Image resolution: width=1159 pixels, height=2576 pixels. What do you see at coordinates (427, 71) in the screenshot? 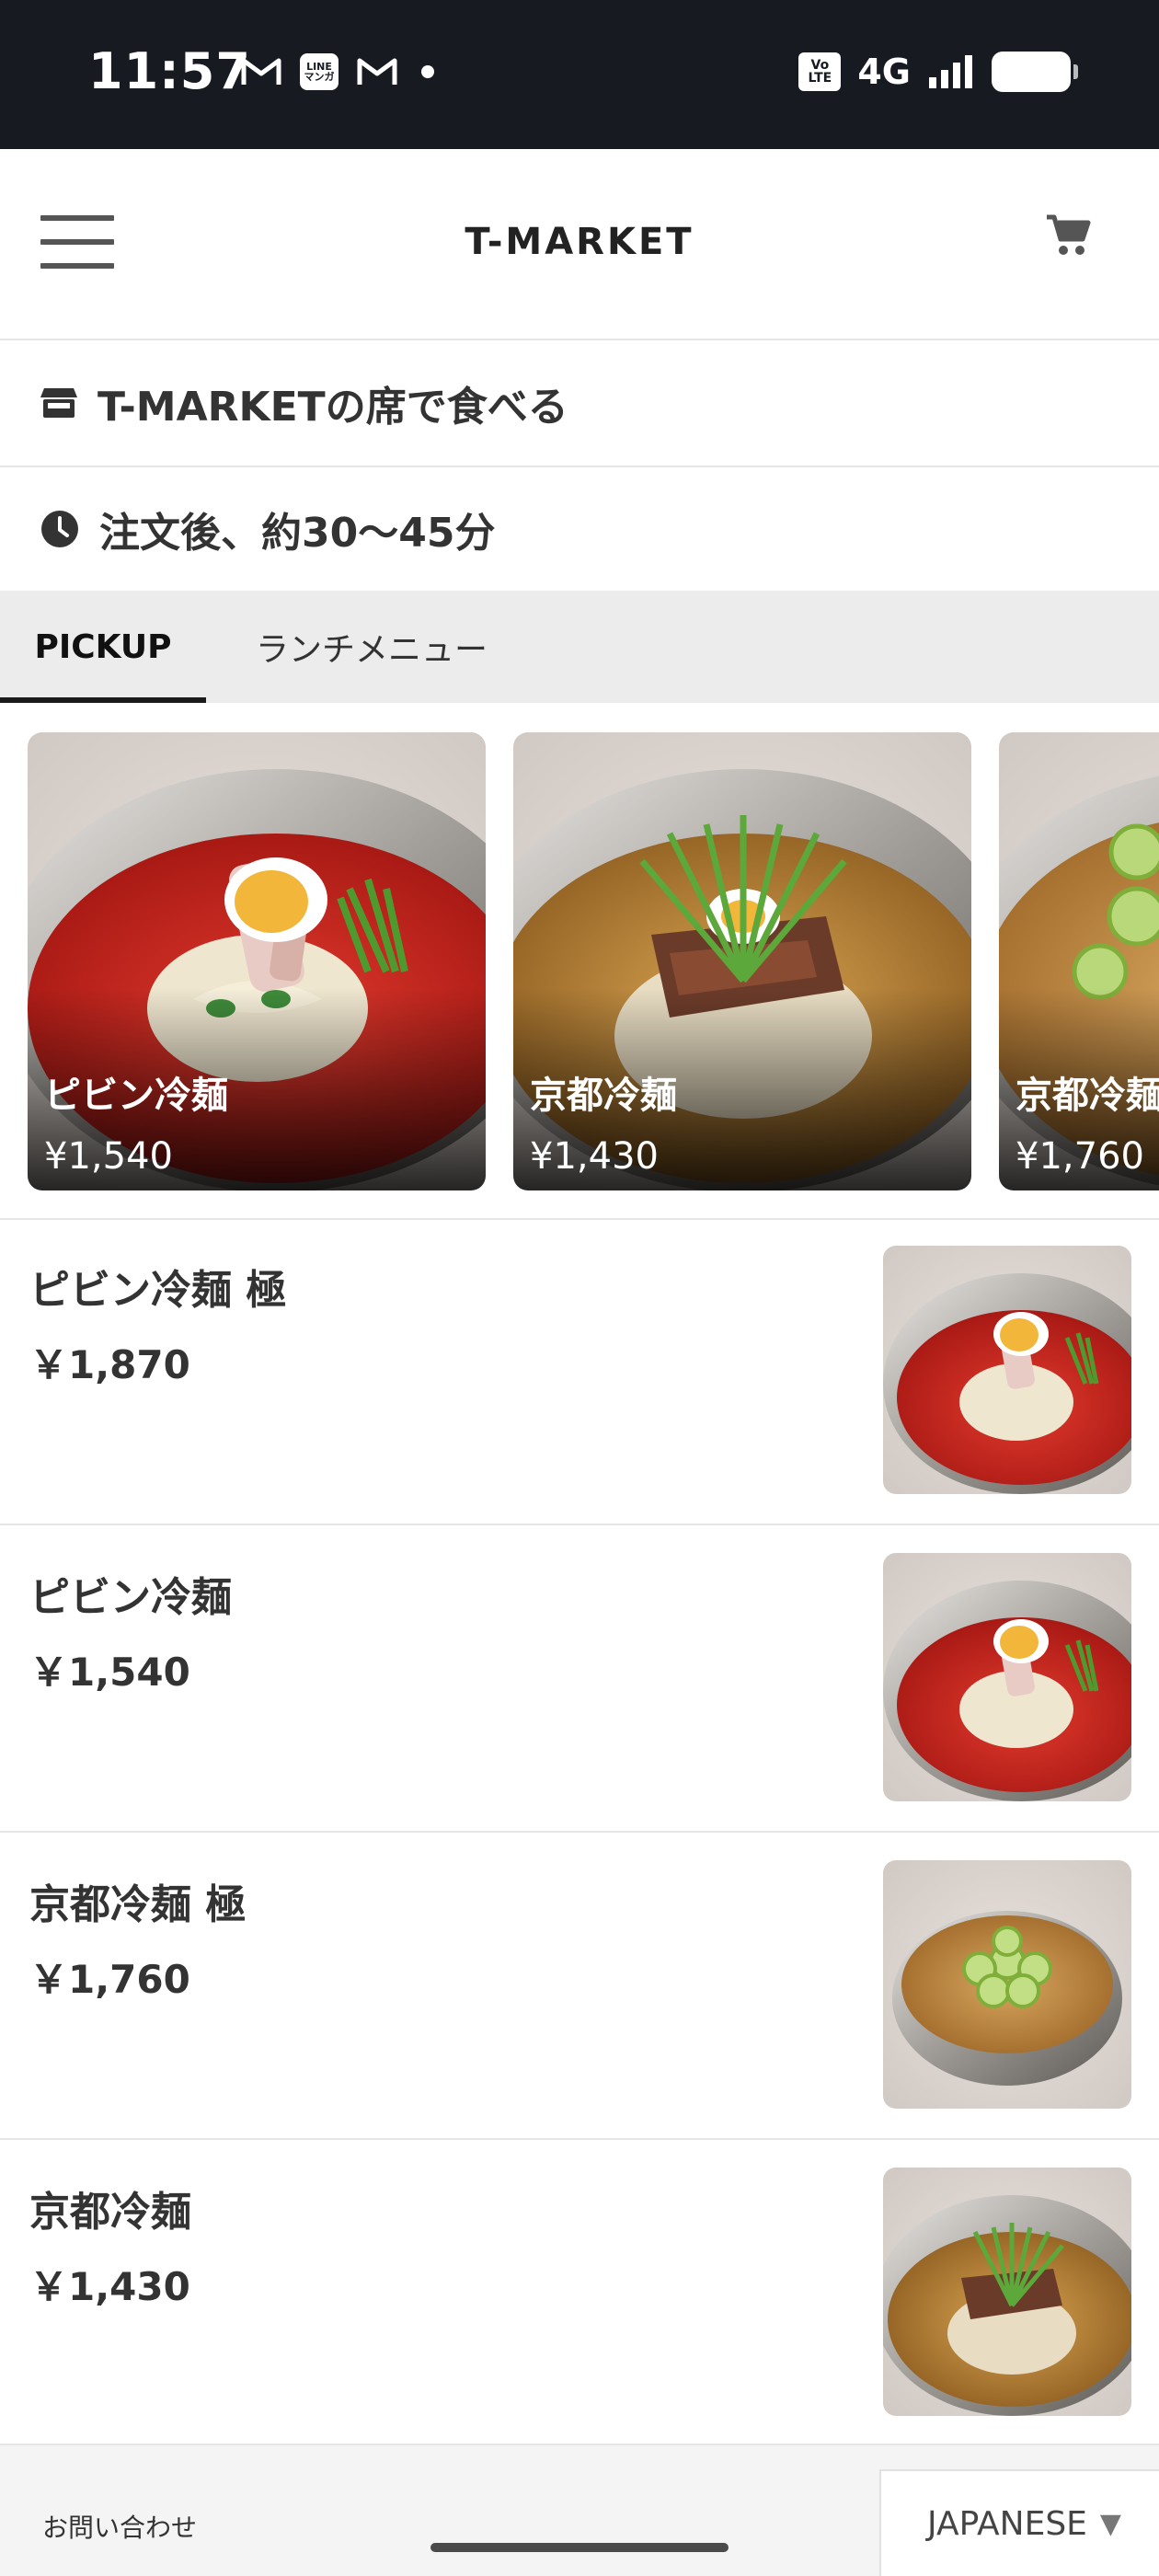
I see `dot-icon` at bounding box center [427, 71].